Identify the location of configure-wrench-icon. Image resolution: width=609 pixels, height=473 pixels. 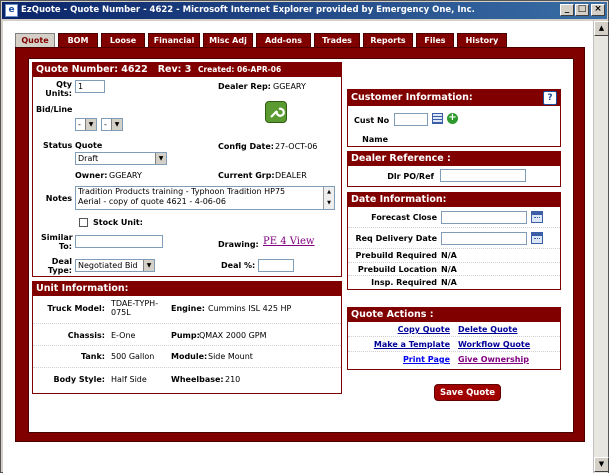
(276, 112).